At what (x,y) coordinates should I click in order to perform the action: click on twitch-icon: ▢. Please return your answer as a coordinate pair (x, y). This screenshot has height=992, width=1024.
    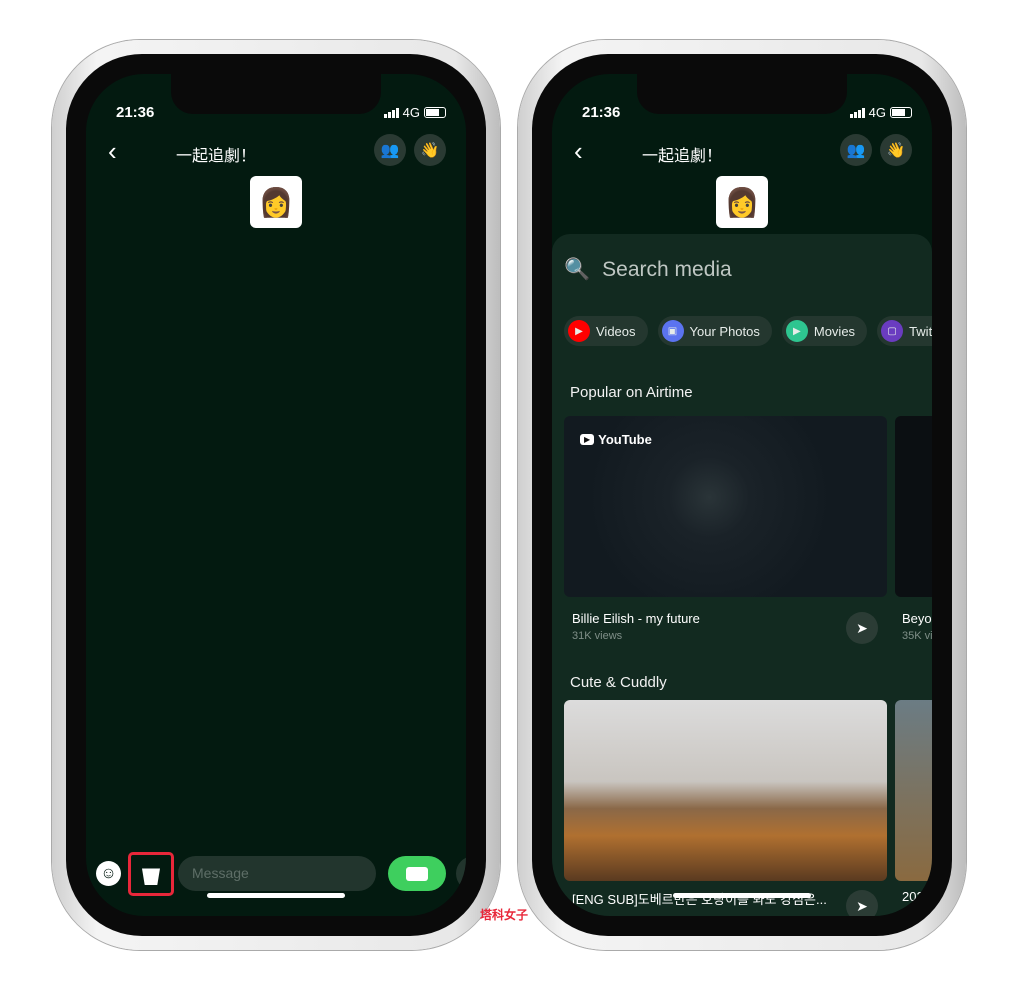
    Looking at the image, I should click on (892, 331).